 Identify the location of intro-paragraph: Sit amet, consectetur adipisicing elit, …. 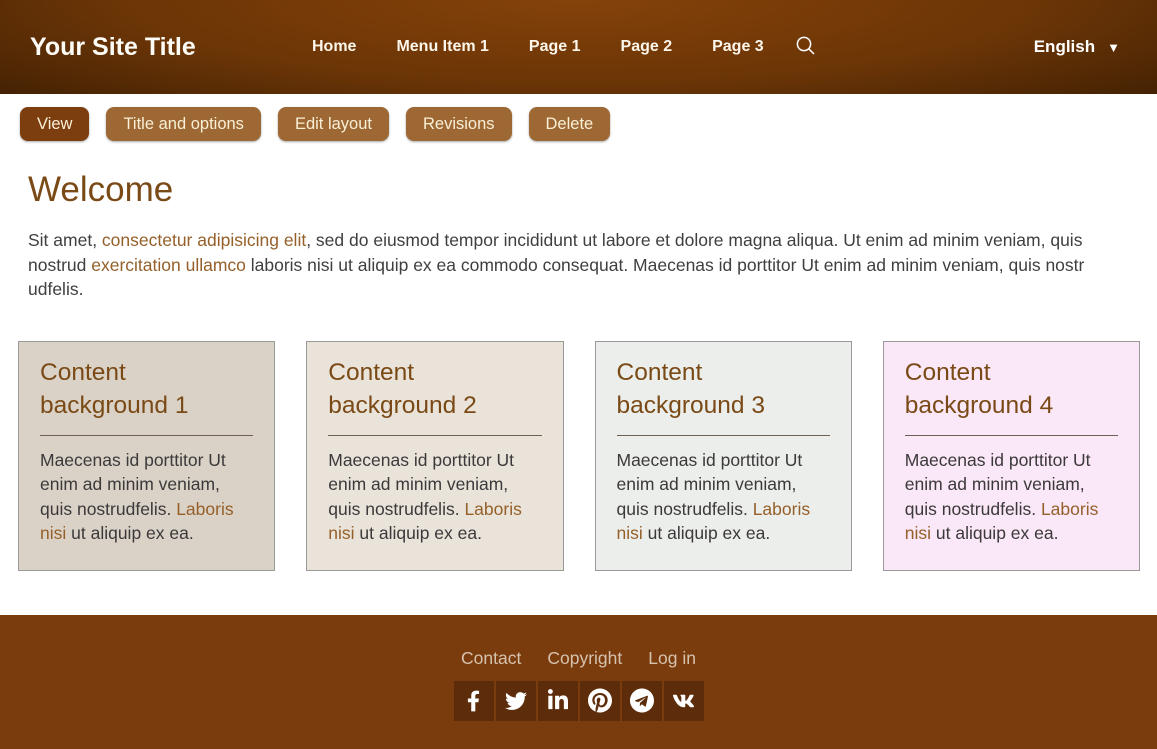
(578, 265).